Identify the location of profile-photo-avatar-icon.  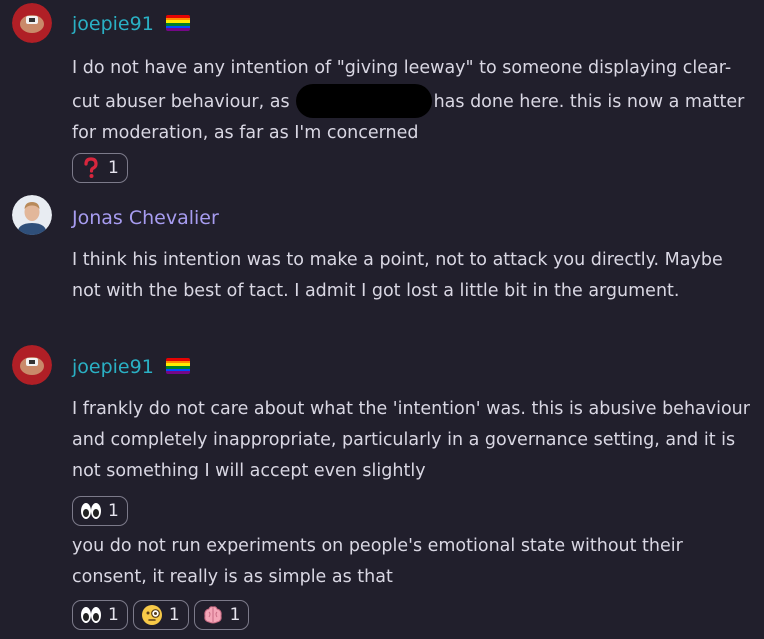
(32, 215).